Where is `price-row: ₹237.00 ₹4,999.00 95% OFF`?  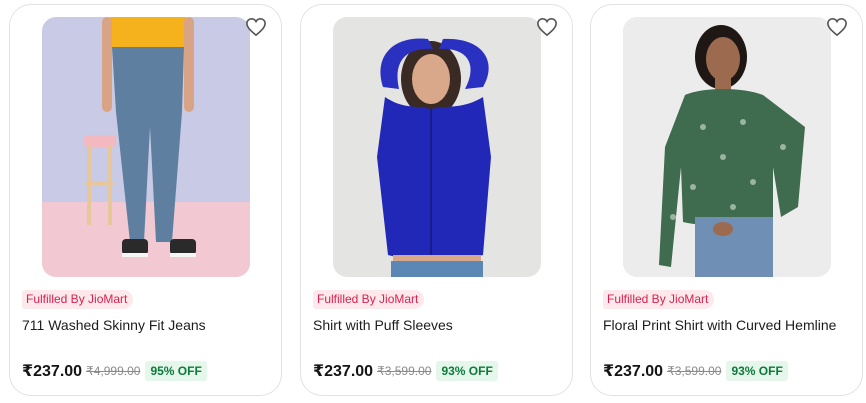
price-row: ₹237.00 ₹4,999.00 95% OFF is located at coordinates (114, 371).